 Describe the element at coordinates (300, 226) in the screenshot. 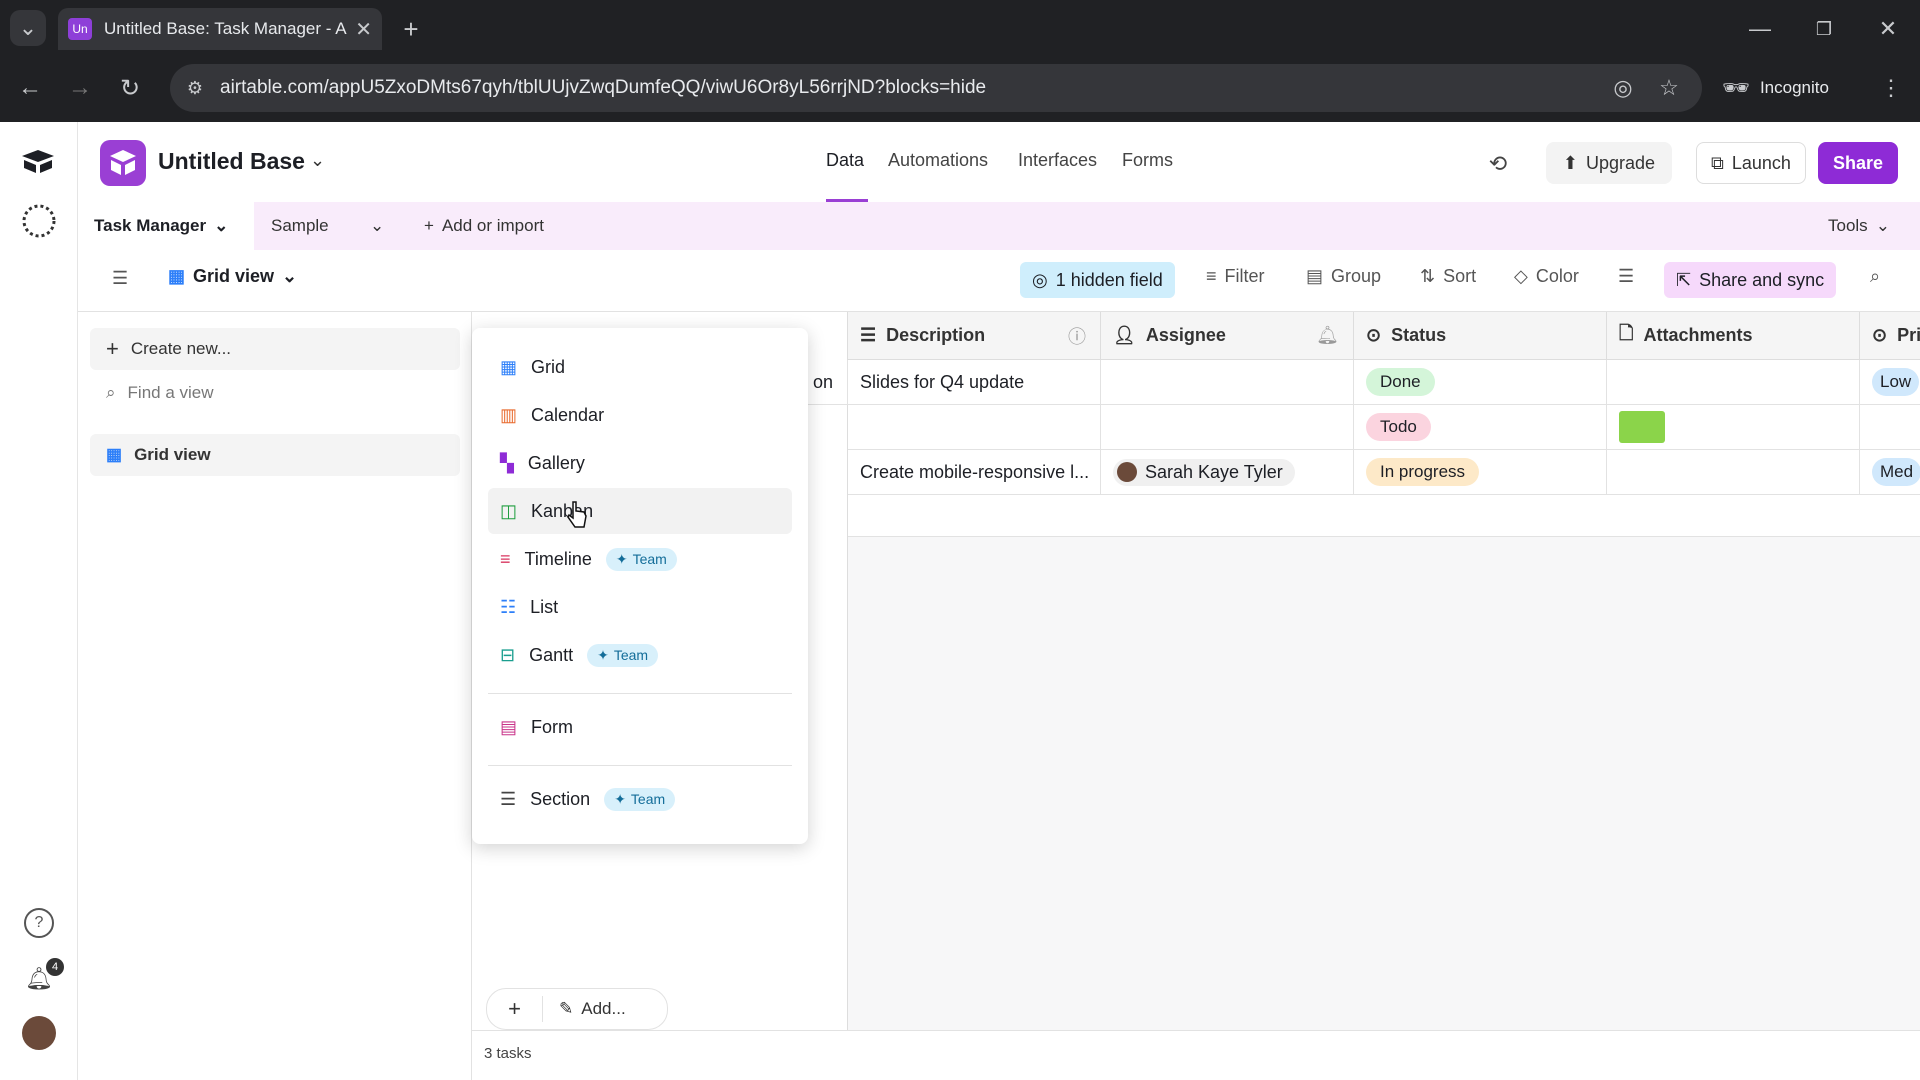

I see `table-tab-sample: Sample` at that location.